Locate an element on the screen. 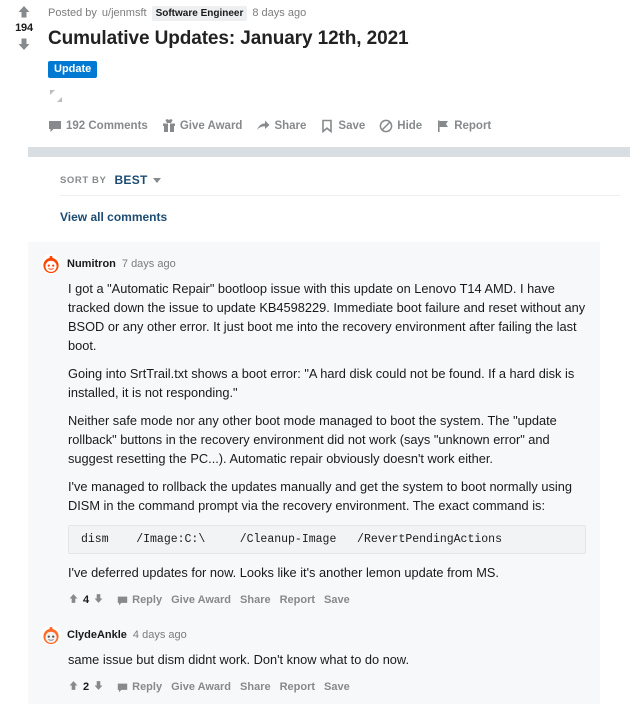  post-hide-label: Hide is located at coordinates (410, 126).